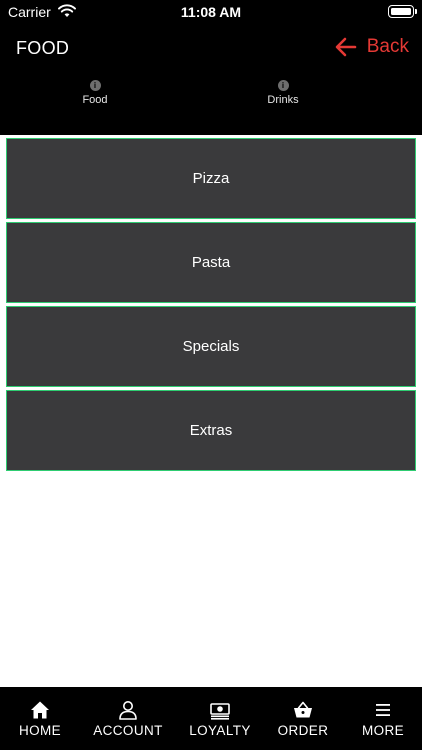 This screenshot has height=750, width=422. I want to click on nav-order: ORDER, so click(303, 718).